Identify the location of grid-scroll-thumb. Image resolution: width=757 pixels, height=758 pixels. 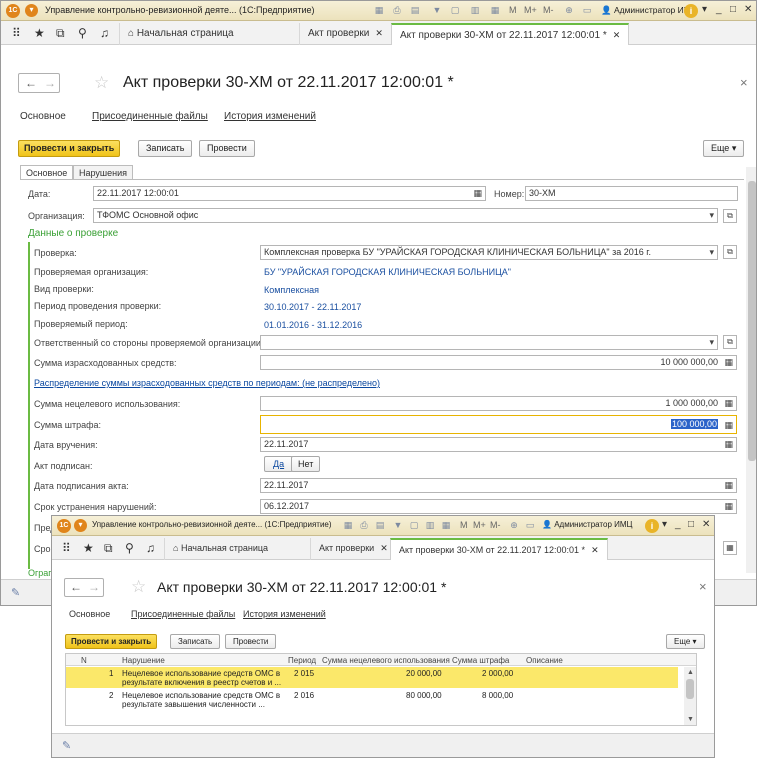
(690, 689).